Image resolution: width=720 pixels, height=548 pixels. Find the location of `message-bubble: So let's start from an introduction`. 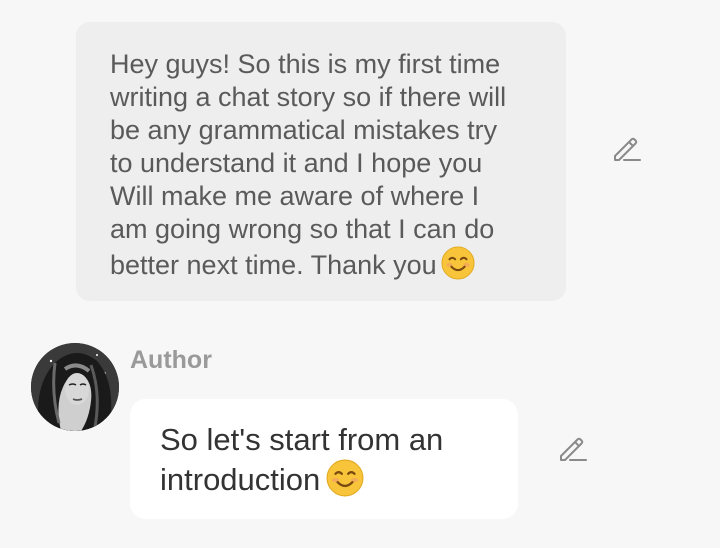

message-bubble: So let's start from an introduction is located at coordinates (324, 459).